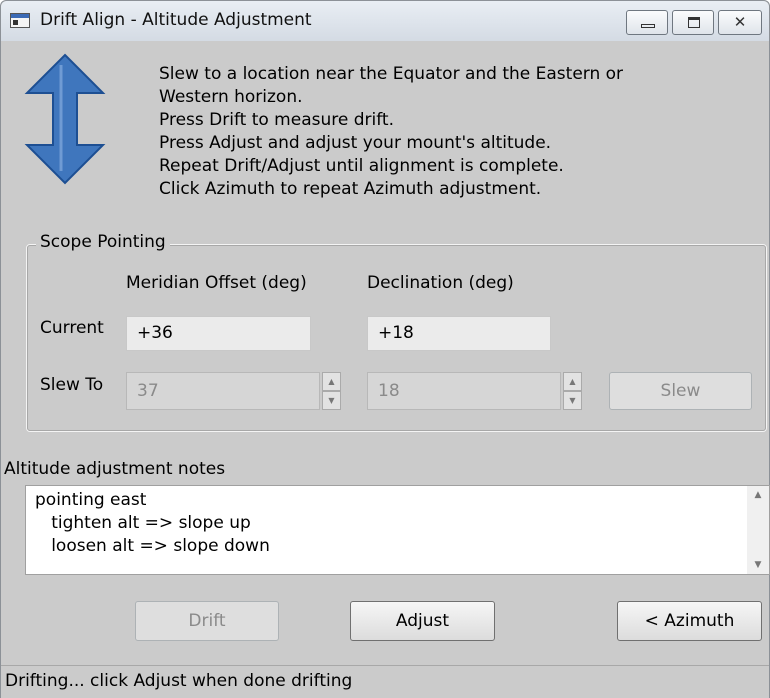 The width and height of the screenshot is (770, 698). I want to click on minimize-button, so click(647, 22).